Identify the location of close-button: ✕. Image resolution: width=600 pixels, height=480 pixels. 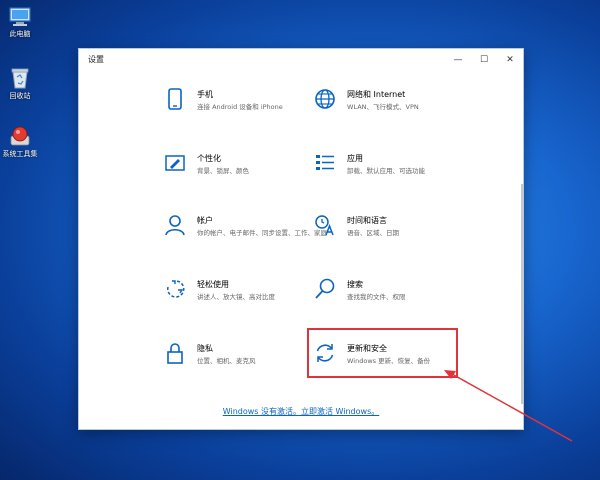
(510, 60).